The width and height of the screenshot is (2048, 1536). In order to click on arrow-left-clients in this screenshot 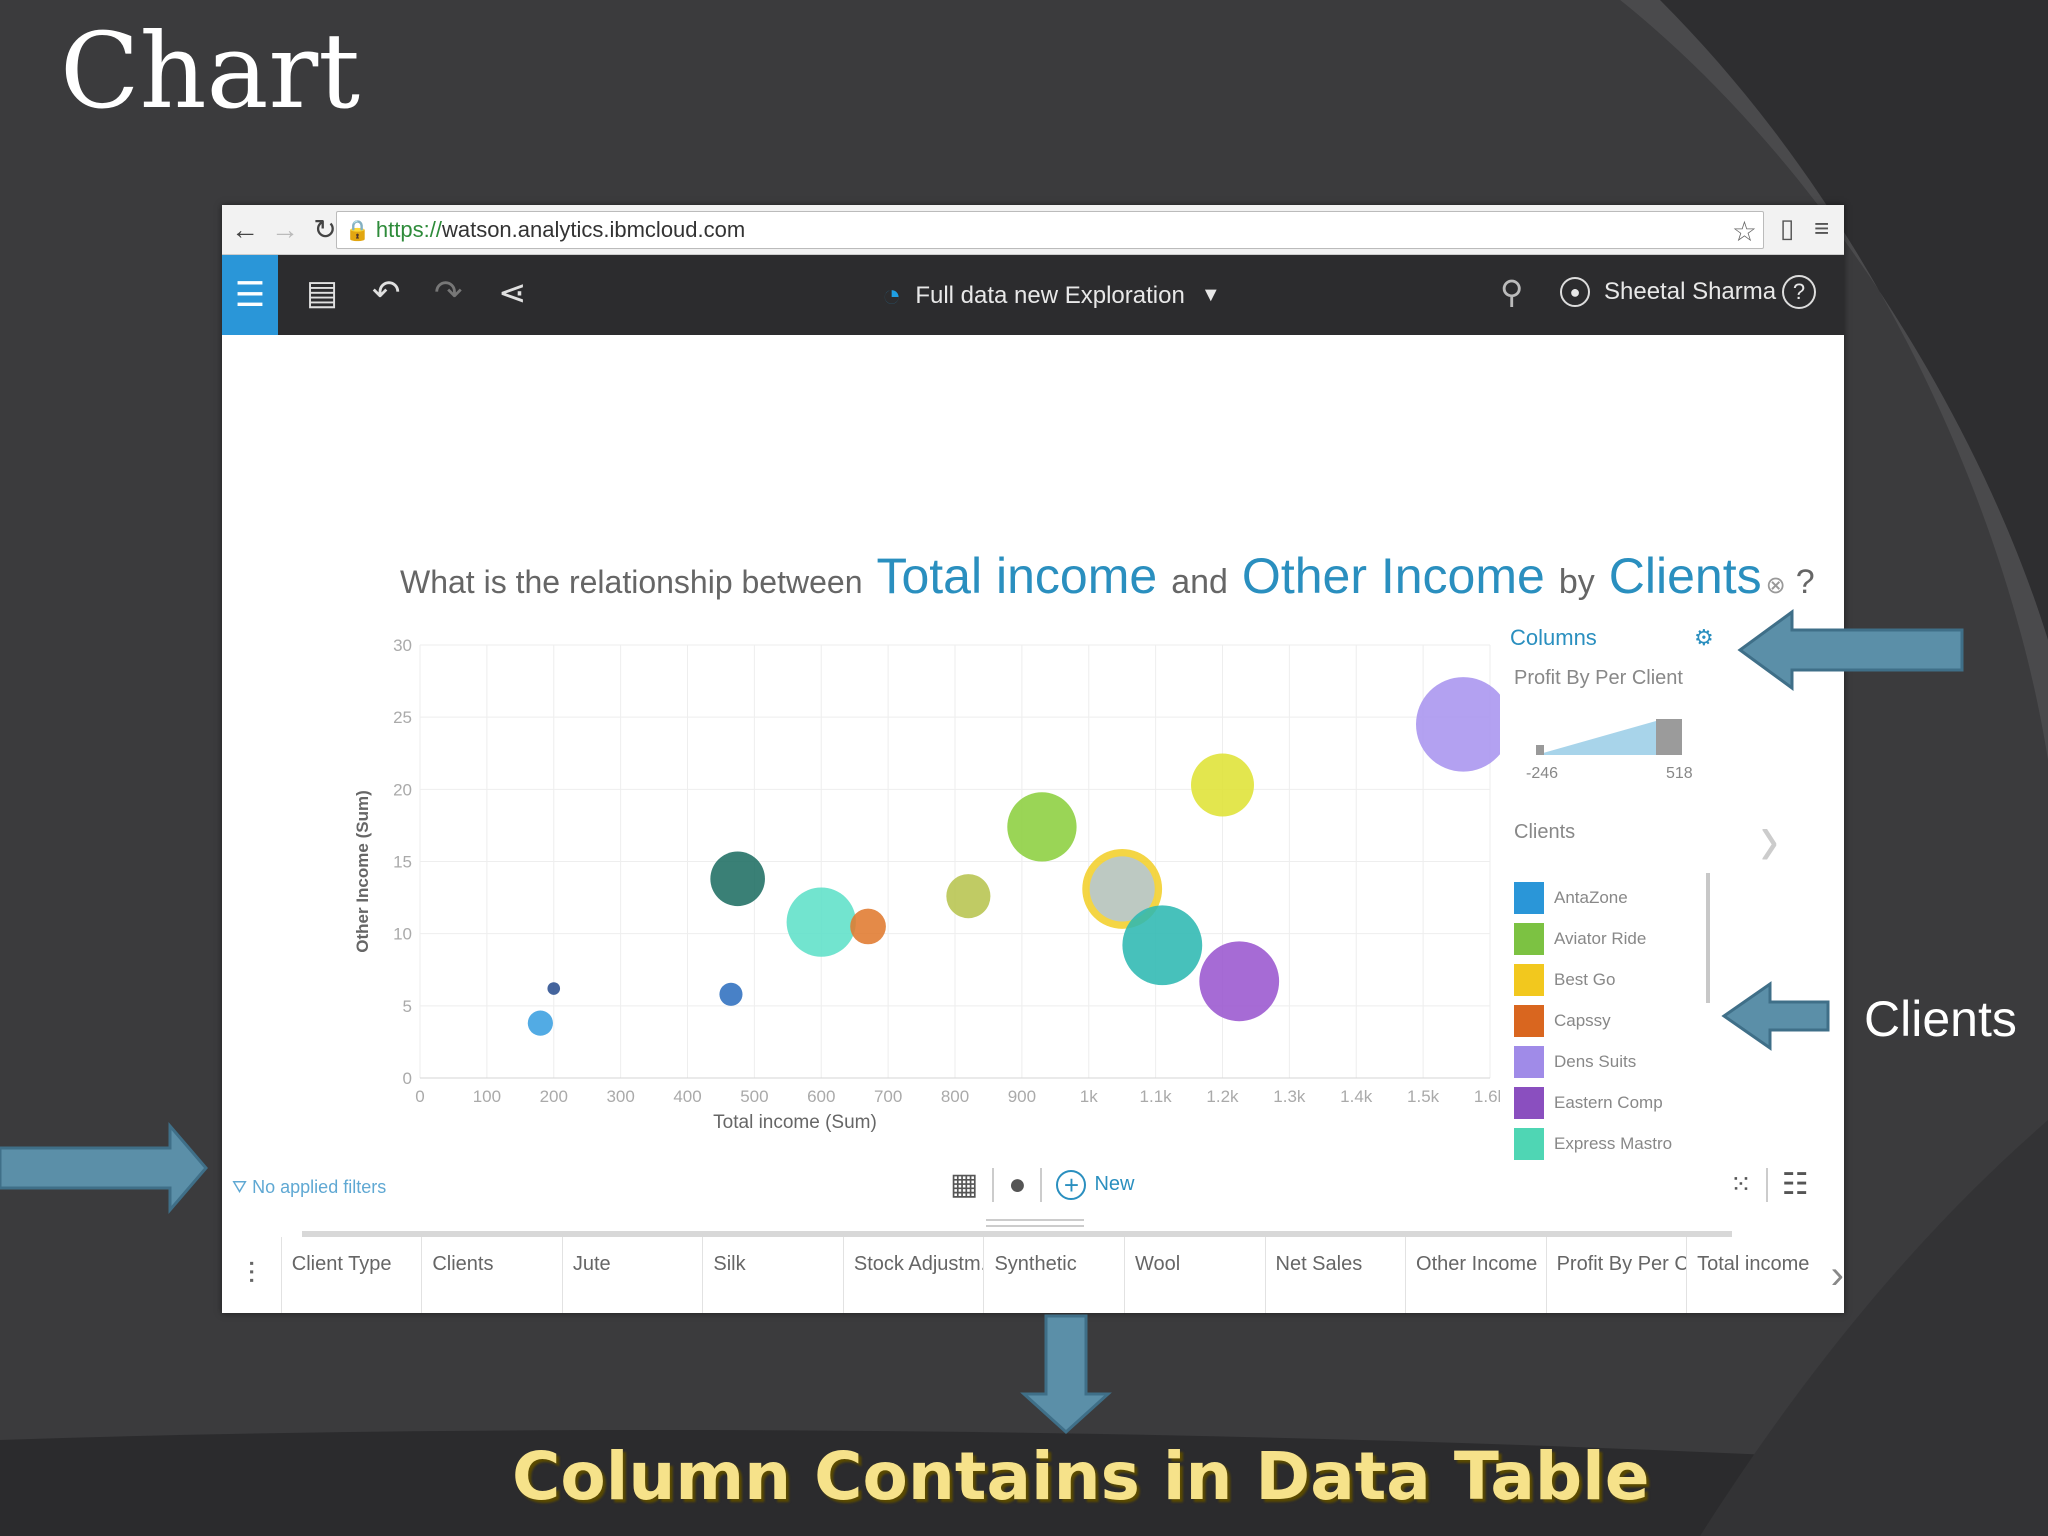, I will do `click(1775, 1016)`.